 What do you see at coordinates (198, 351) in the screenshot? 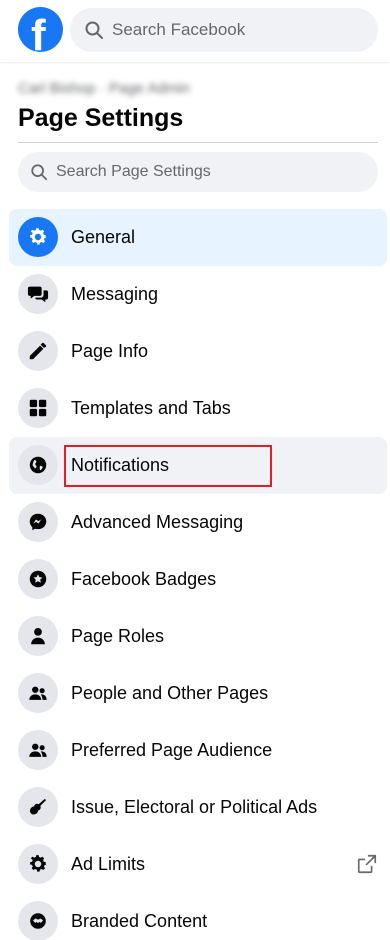
I see `menu-item-page-info: Page Info` at bounding box center [198, 351].